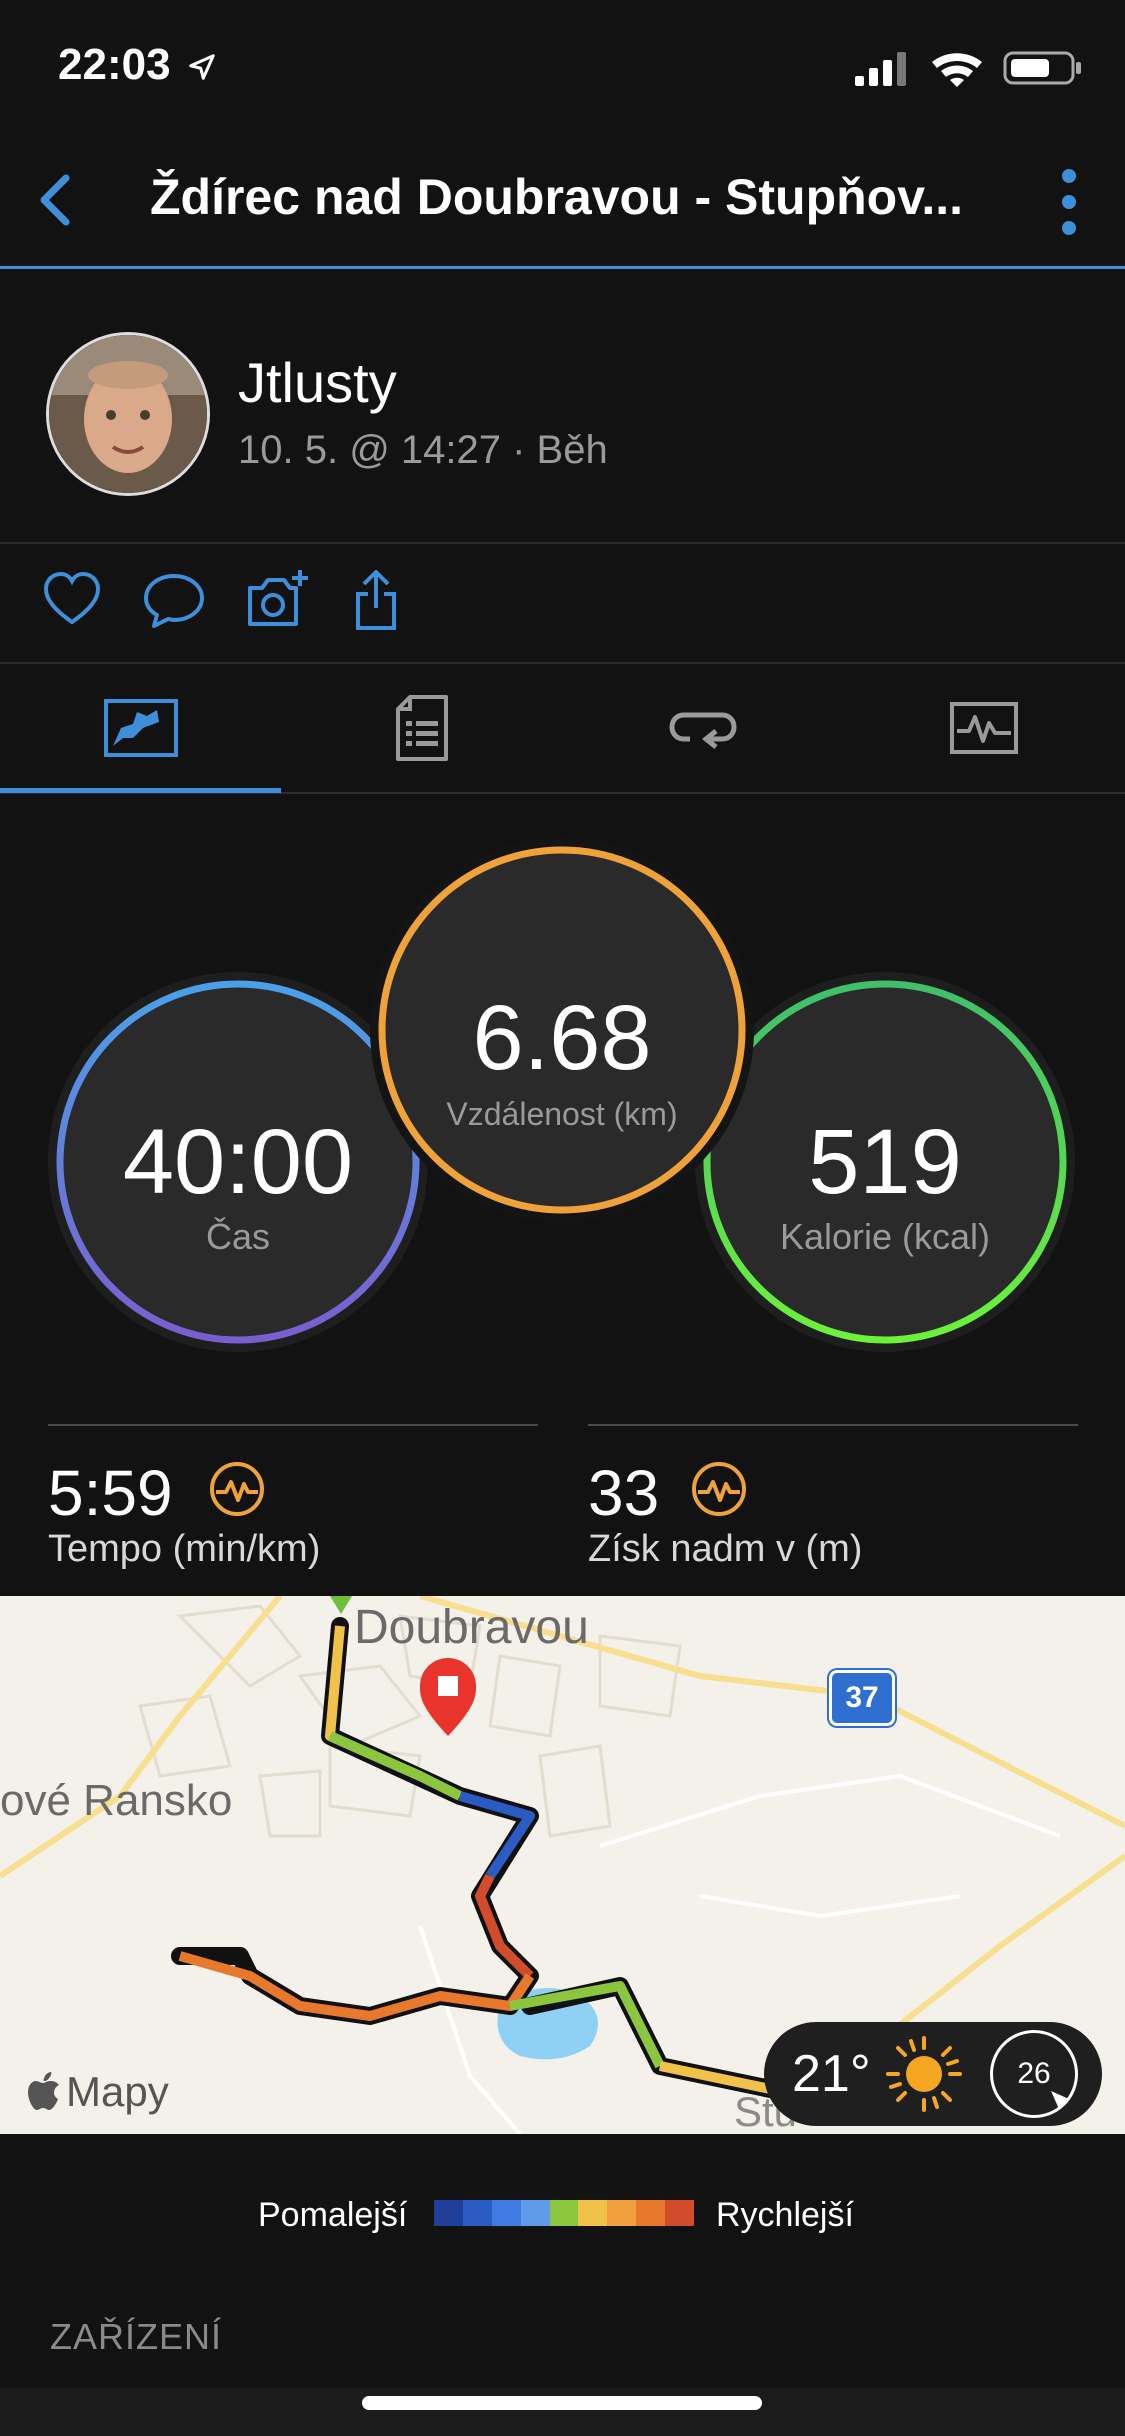  What do you see at coordinates (174, 600) in the screenshot?
I see `comment-icon` at bounding box center [174, 600].